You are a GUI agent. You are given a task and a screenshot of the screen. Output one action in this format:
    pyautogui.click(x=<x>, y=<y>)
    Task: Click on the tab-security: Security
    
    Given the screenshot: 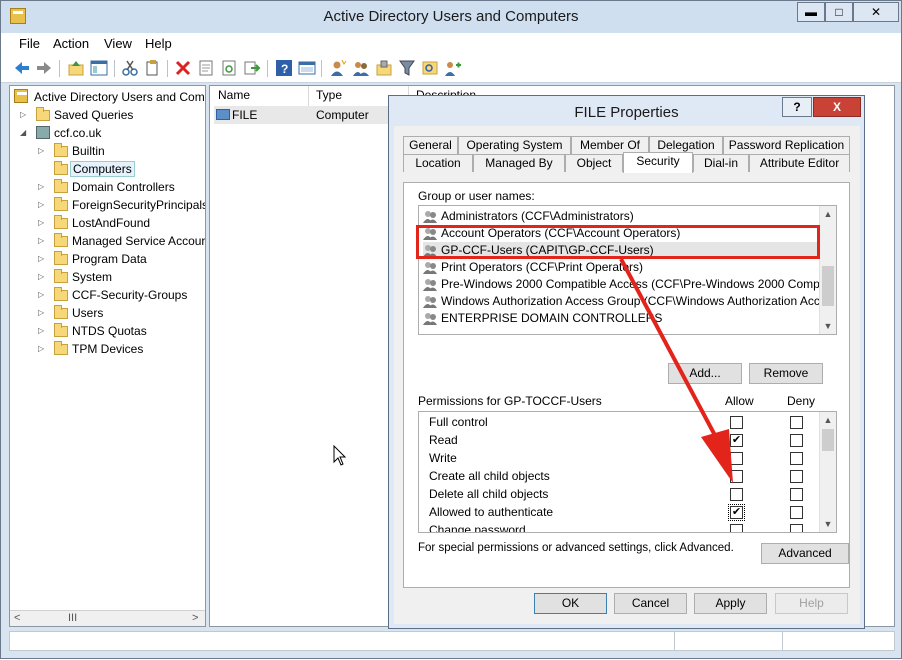 What is the action you would take?
    pyautogui.click(x=658, y=162)
    